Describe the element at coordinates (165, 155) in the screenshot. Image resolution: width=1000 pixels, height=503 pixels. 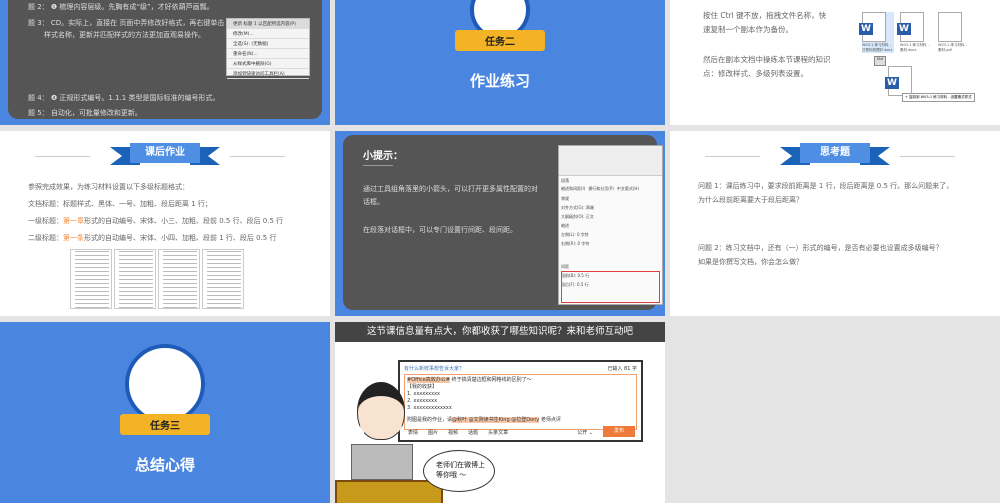
I see `title-ribbon: 课后作业` at that location.